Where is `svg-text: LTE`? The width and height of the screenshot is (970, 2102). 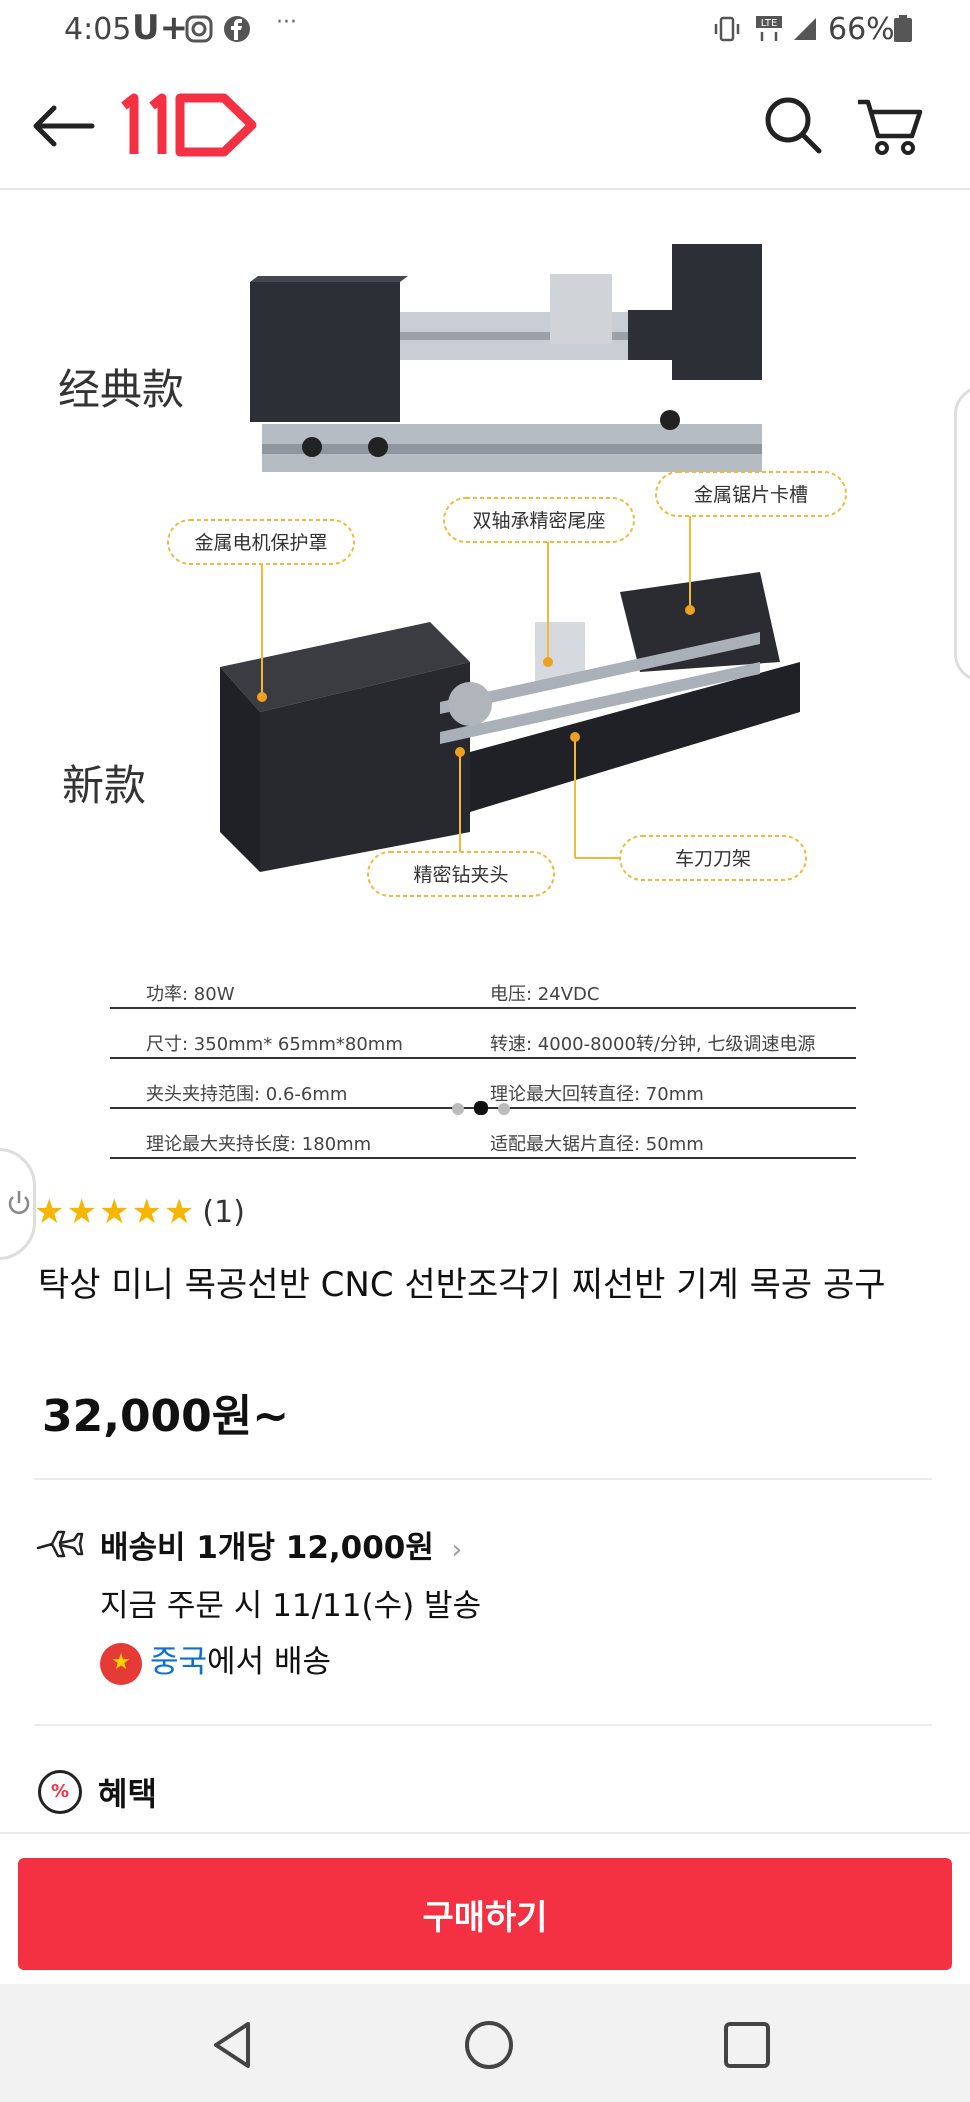
svg-text: LTE is located at coordinates (769, 23).